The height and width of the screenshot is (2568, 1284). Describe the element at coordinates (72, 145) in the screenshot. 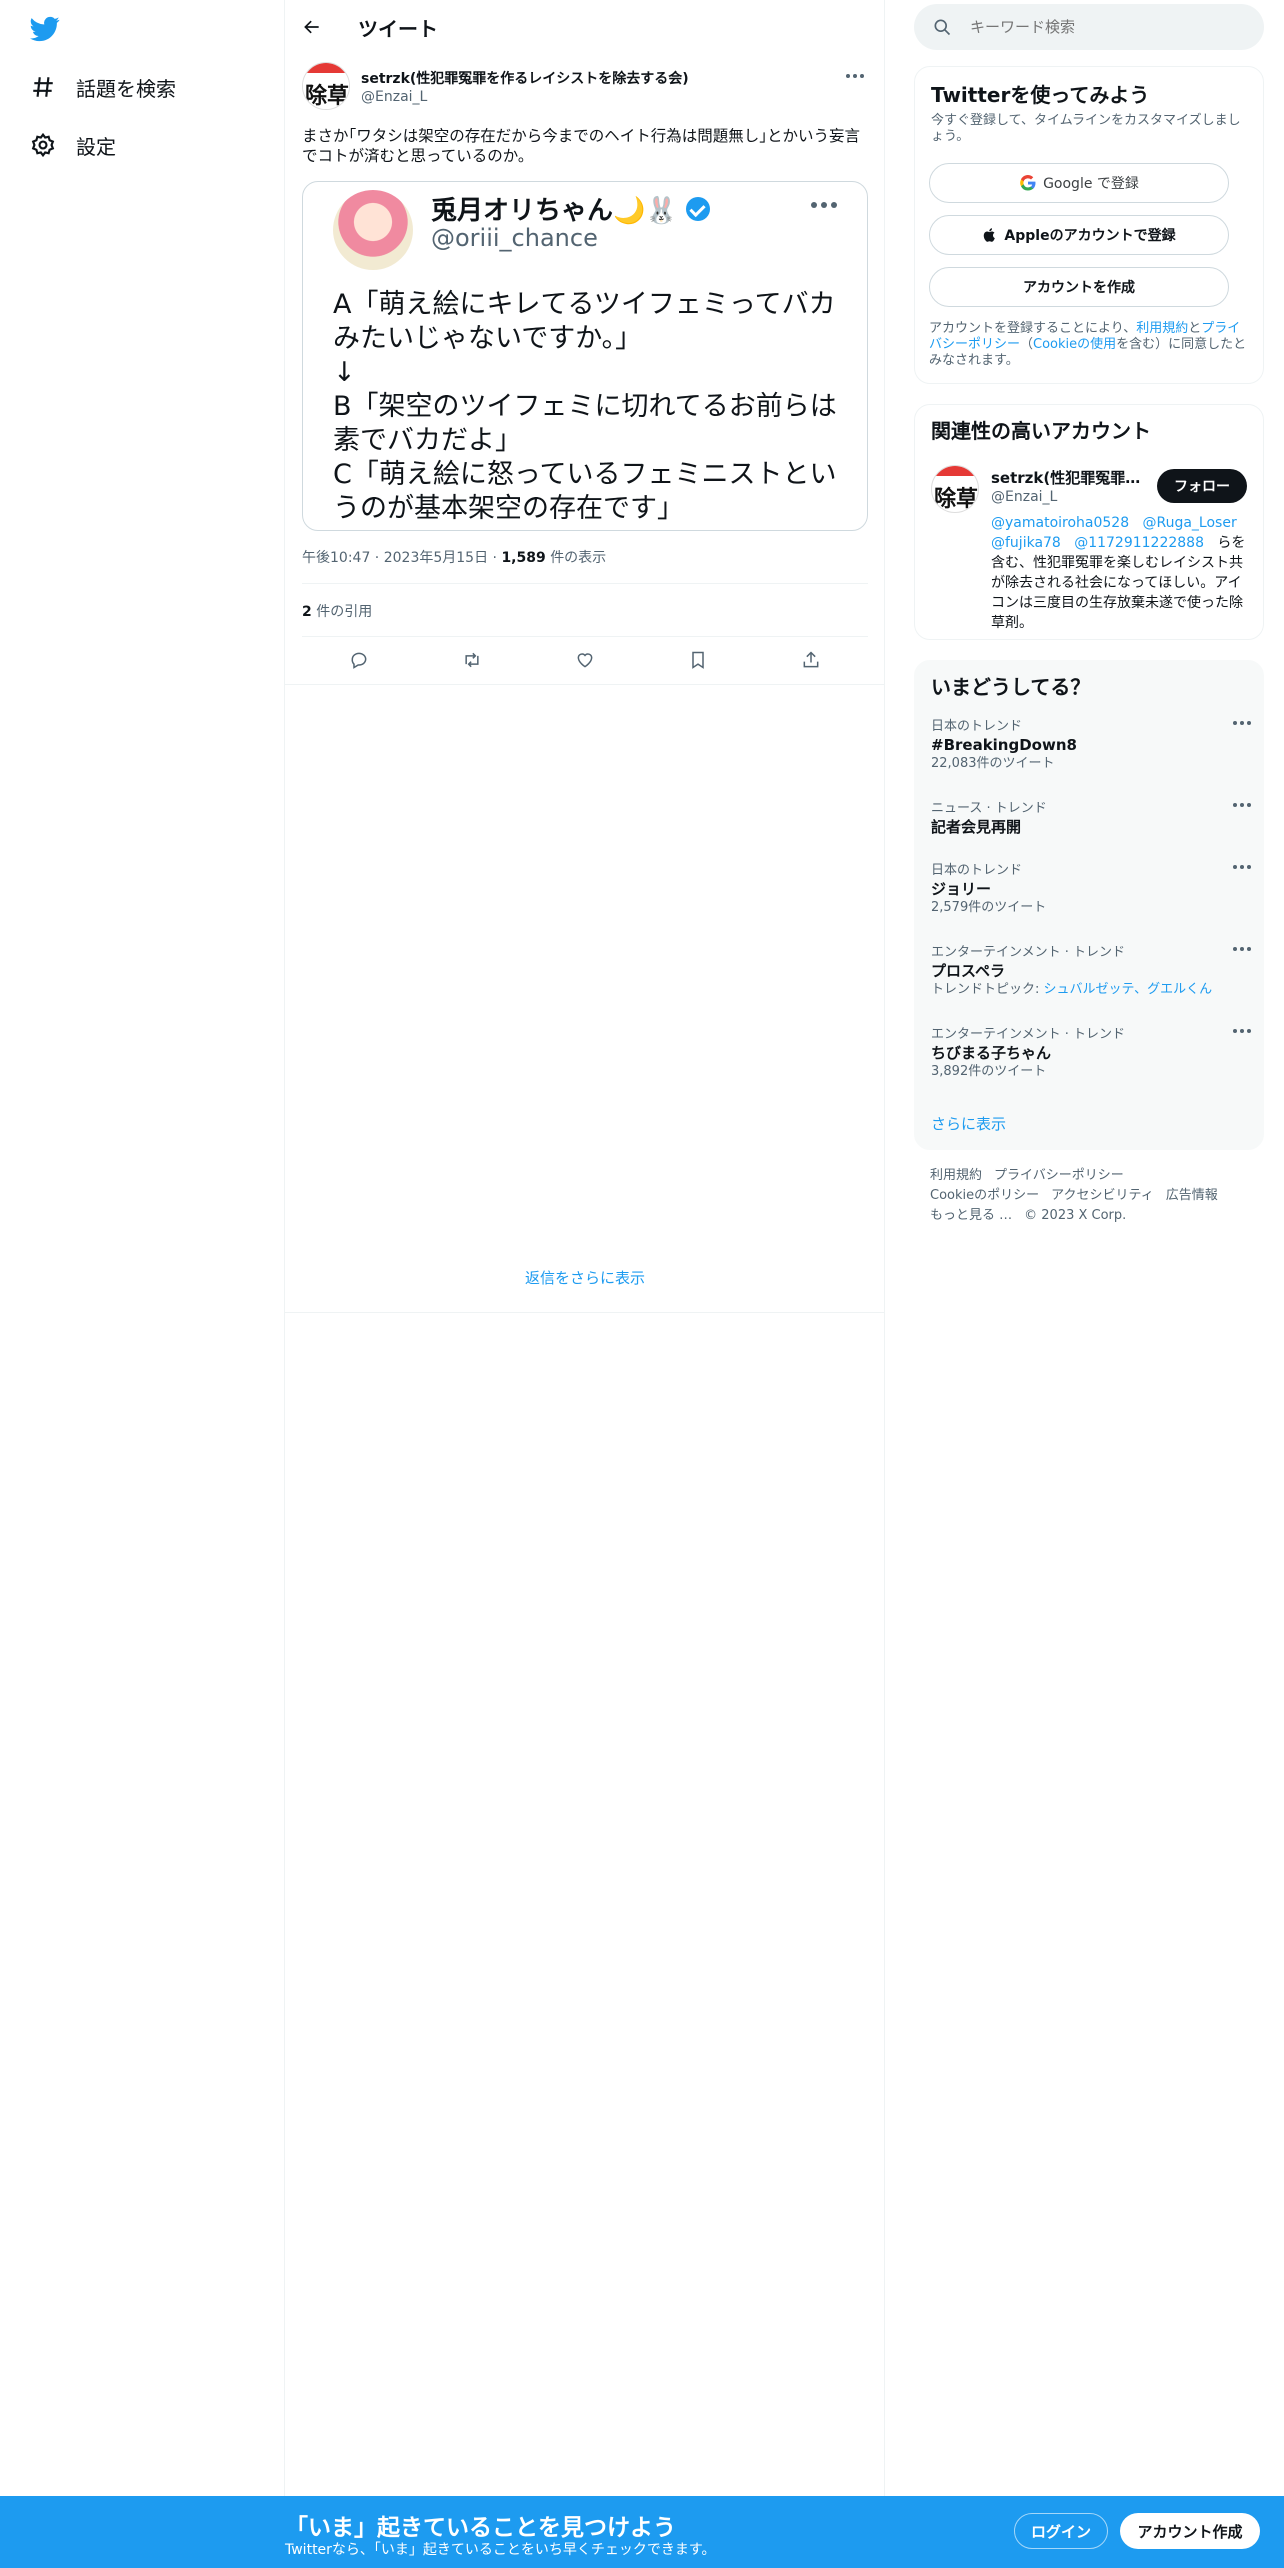

I see `nav-settings: 設定` at that location.